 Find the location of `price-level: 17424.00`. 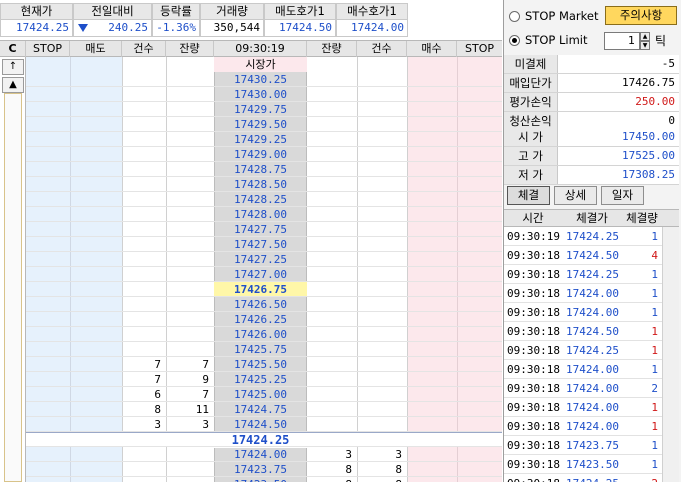

price-level: 17424.00 is located at coordinates (260, 454).